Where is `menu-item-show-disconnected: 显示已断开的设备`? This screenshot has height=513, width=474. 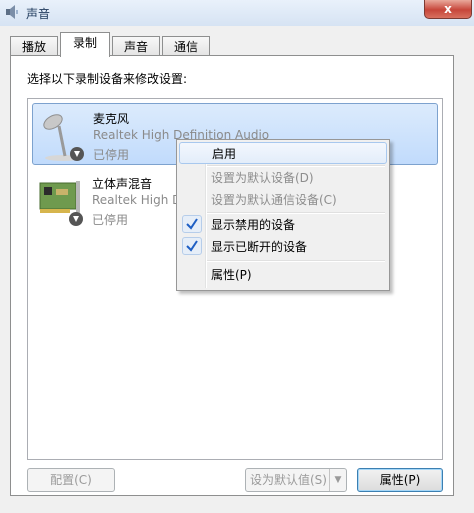
menu-item-show-disconnected: 显示已断开的设备 is located at coordinates (283, 247).